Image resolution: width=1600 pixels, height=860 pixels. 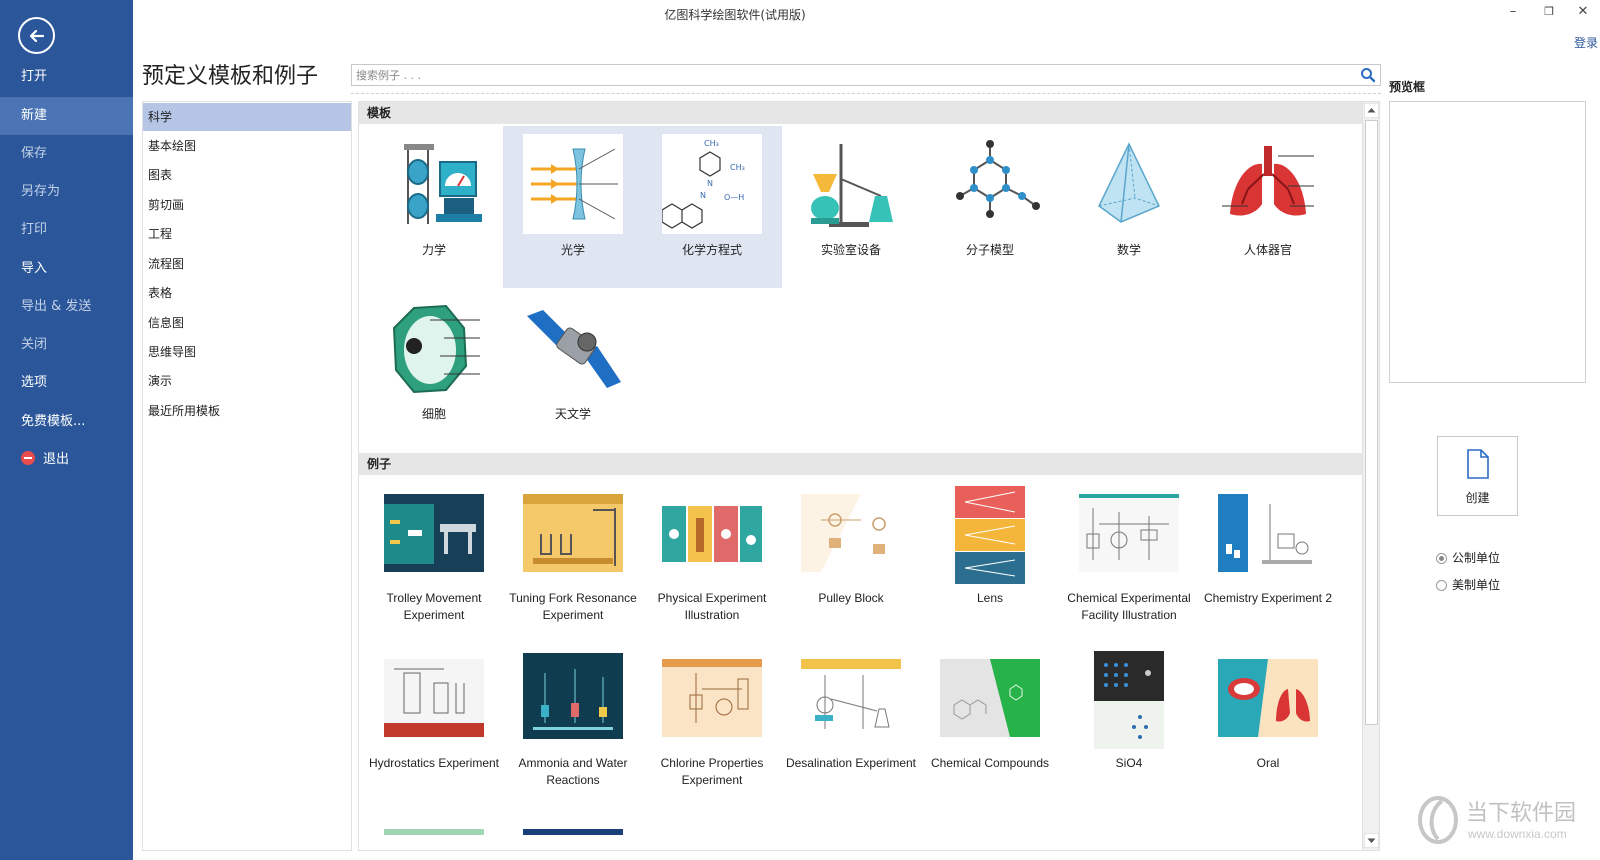 What do you see at coordinates (247, 234) in the screenshot?
I see `category-engineering: 工程` at bounding box center [247, 234].